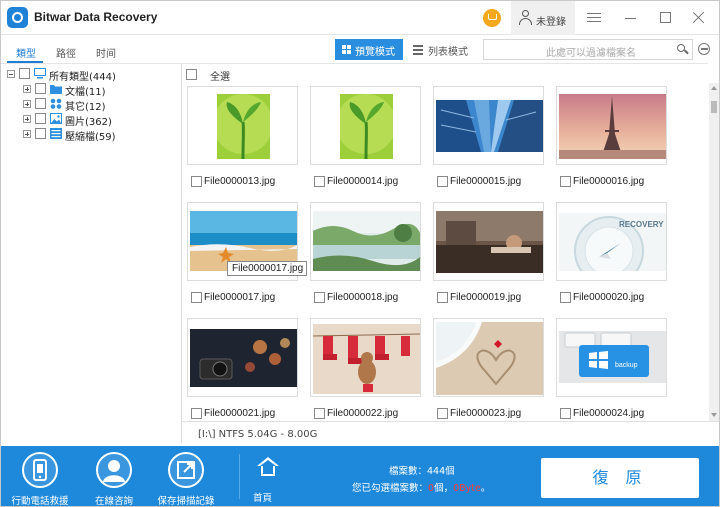  Describe the element at coordinates (631, 18) in the screenshot. I see `minimize-icon` at that location.